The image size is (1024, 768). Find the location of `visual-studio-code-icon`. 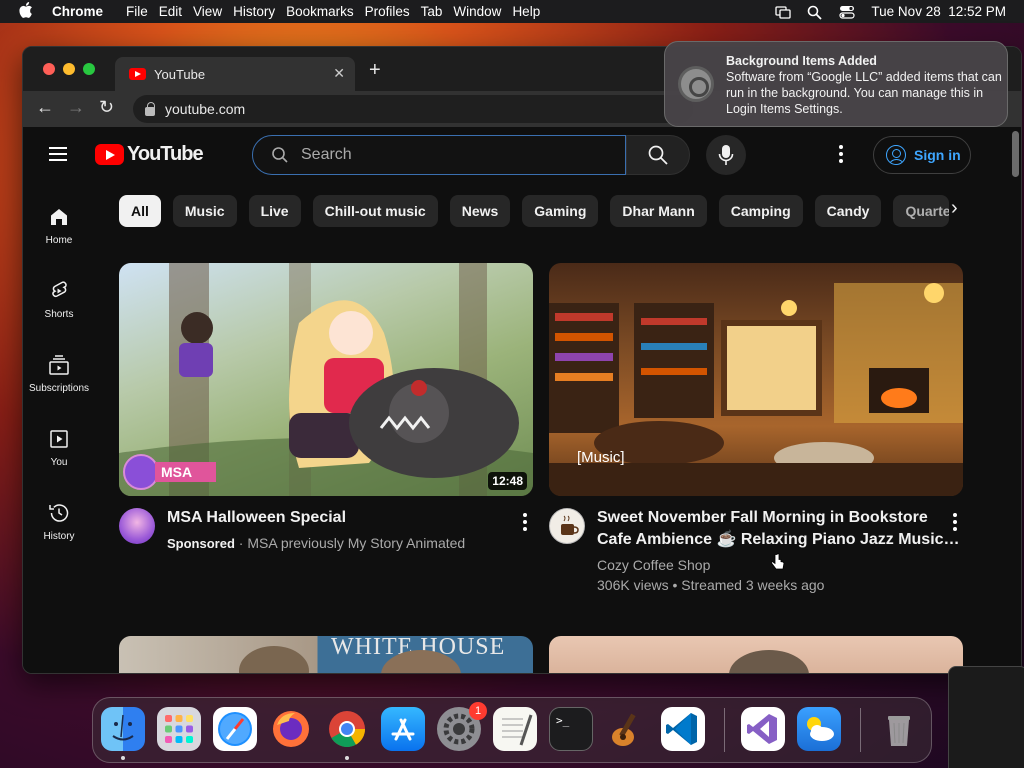

visual-studio-code-icon is located at coordinates (683, 729).